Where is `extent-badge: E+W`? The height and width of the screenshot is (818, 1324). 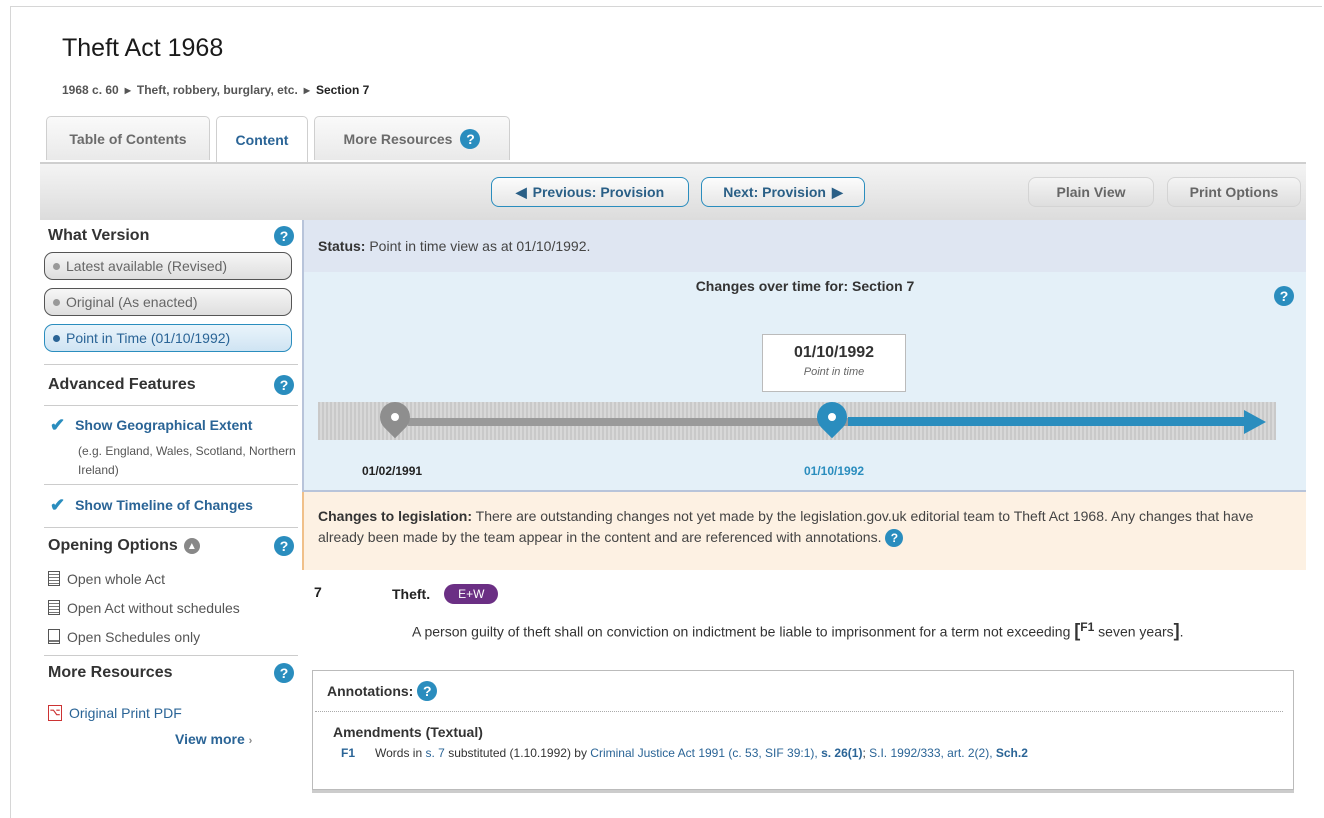 extent-badge: E+W is located at coordinates (471, 594).